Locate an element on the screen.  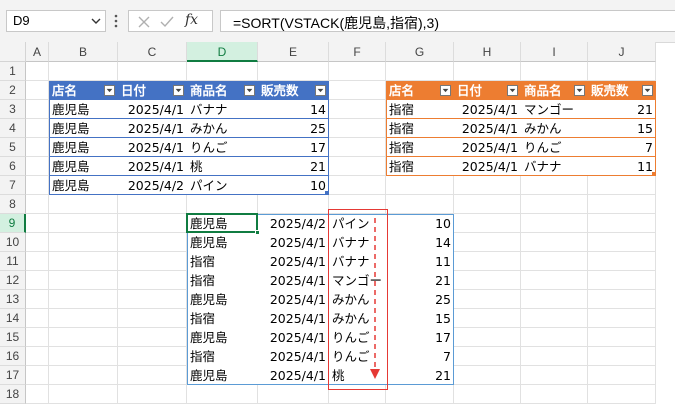
row-header-9: 9 is located at coordinates (13, 223).